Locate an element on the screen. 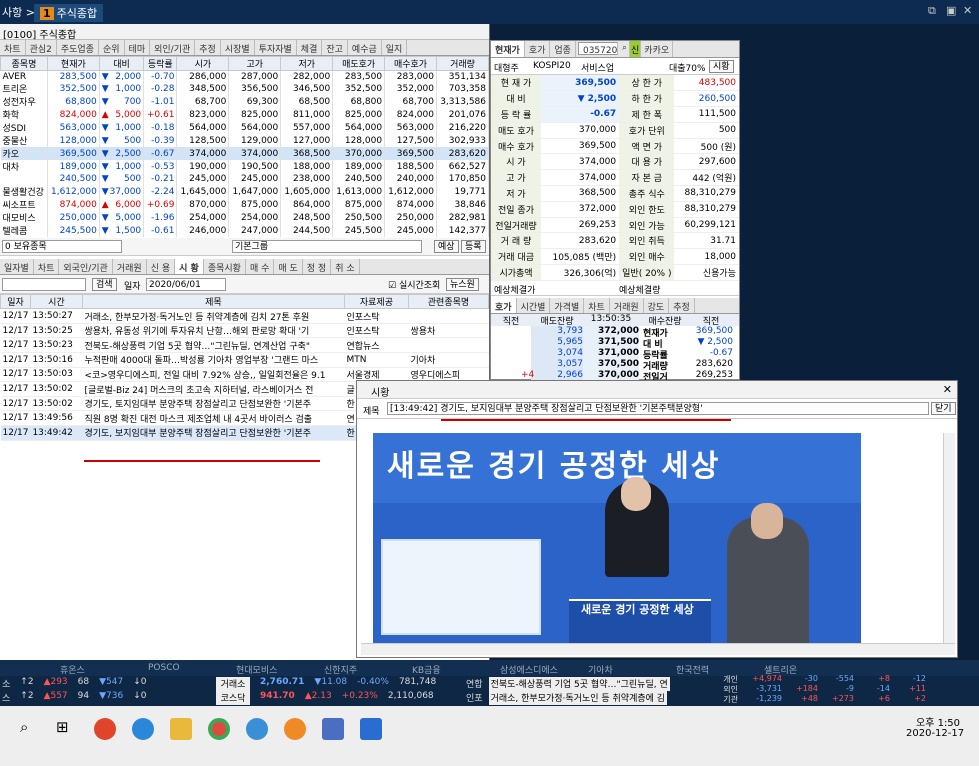  tab-news-9: 정 정 is located at coordinates (317, 267).